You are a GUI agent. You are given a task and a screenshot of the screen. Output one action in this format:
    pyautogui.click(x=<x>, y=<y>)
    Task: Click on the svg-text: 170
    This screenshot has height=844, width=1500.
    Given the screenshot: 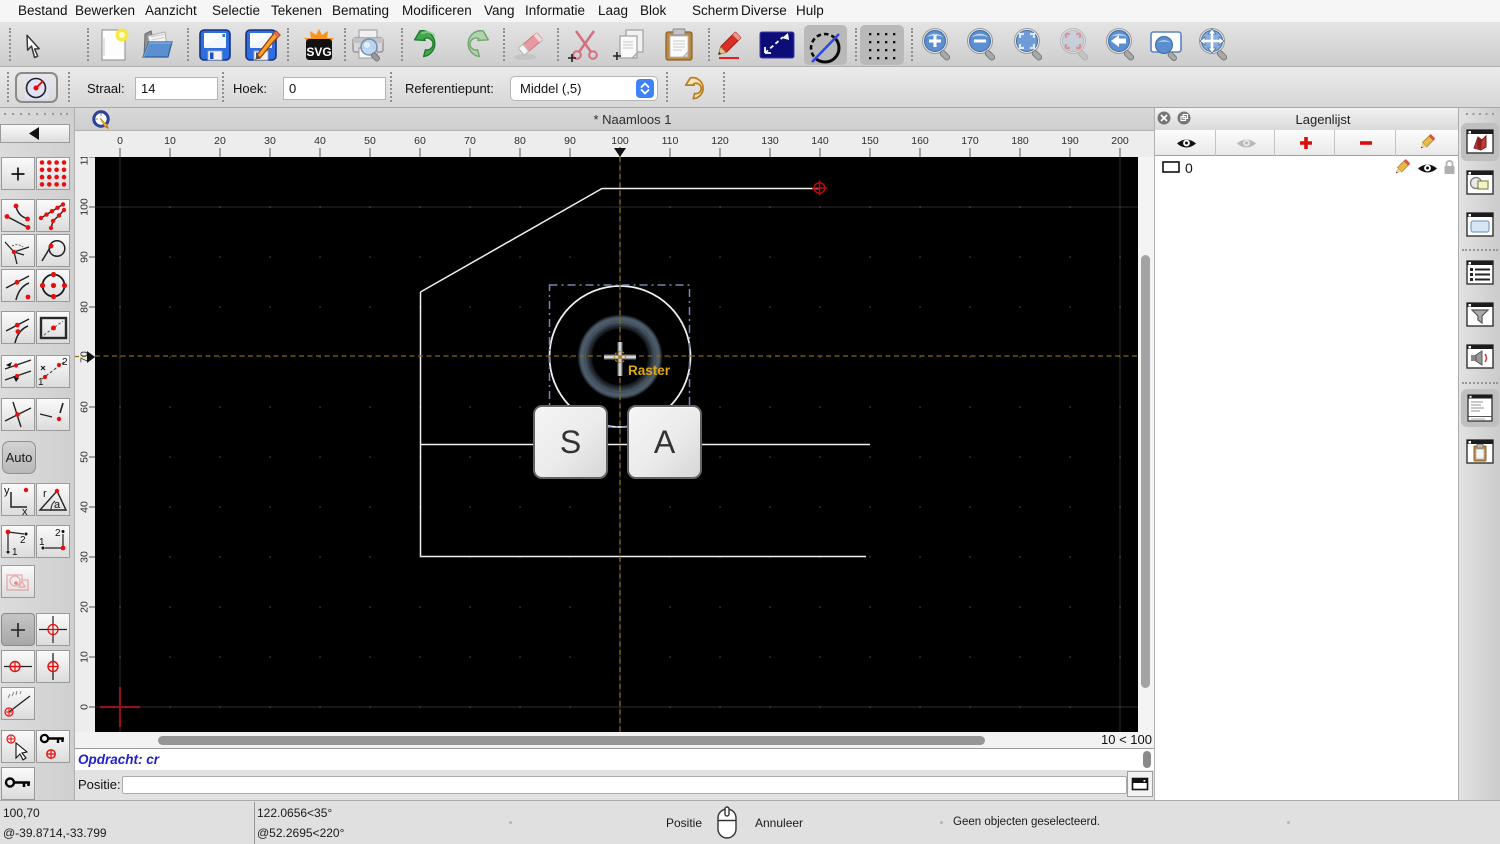 What is the action you would take?
    pyautogui.click(x=970, y=141)
    